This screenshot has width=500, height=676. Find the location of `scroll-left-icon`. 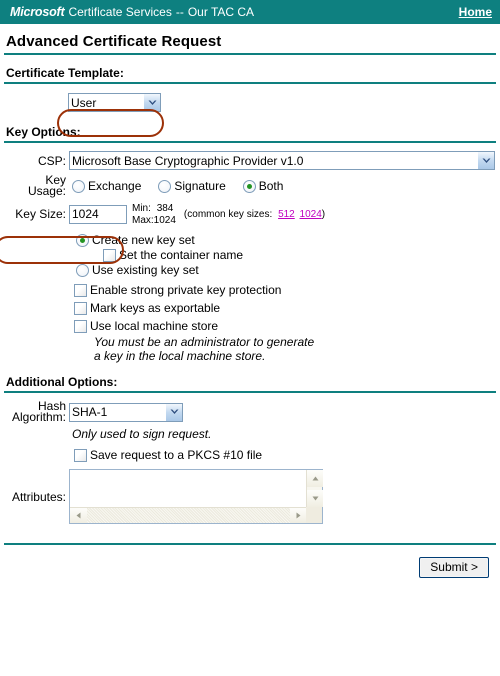

scroll-left-icon is located at coordinates (78, 515).